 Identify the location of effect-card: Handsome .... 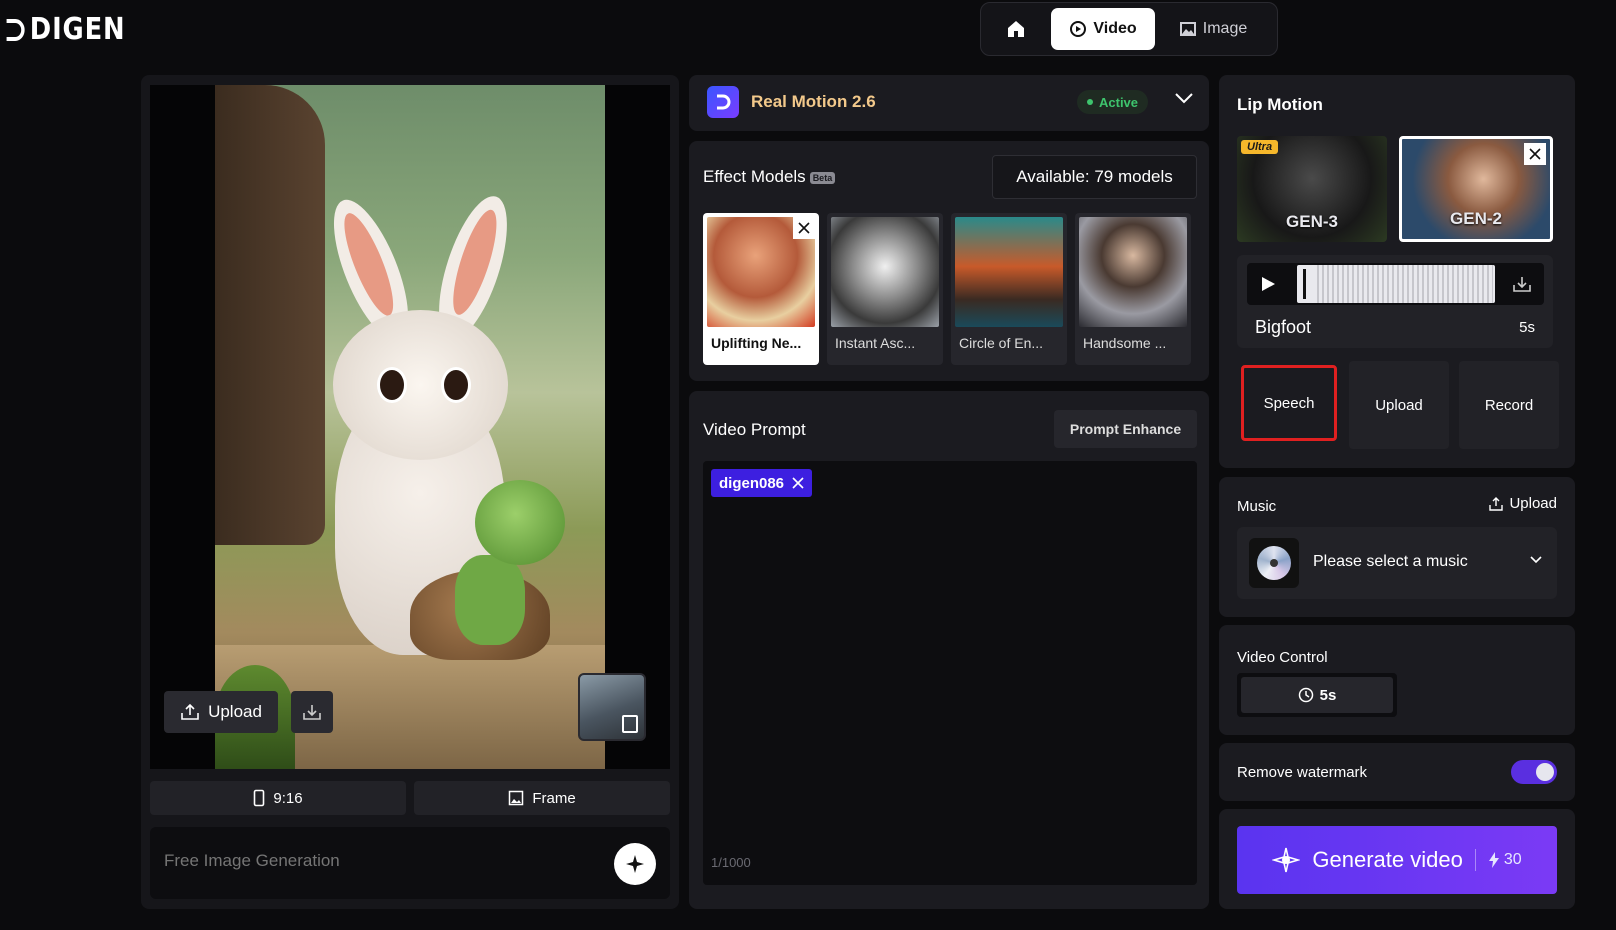
(1133, 289).